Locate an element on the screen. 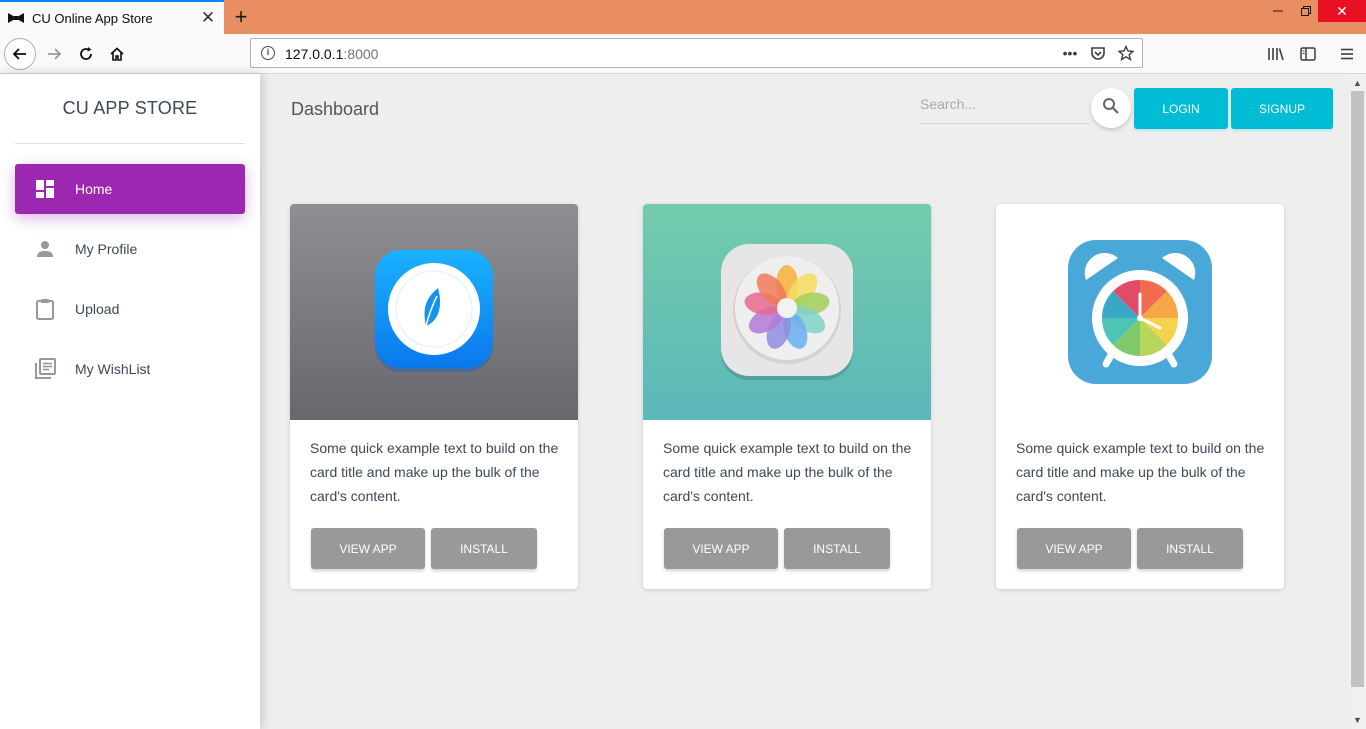  sidebar-item-label: Upload is located at coordinates (97, 309).